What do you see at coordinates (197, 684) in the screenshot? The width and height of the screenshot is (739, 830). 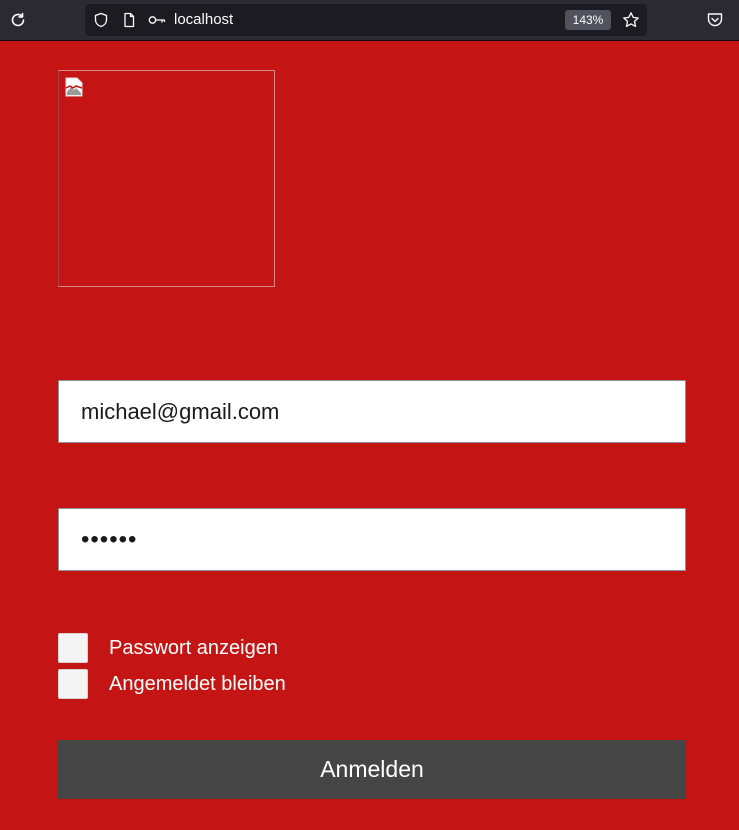 I see `stay-logged-in-label: Angemeldet bleiben` at bounding box center [197, 684].